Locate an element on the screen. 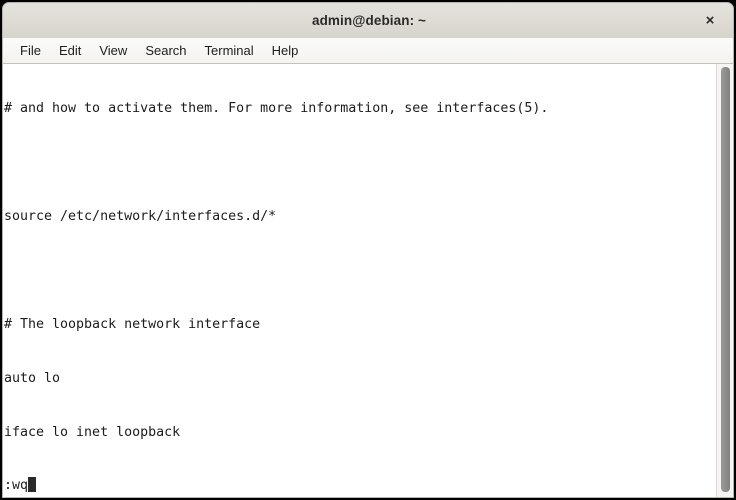 This screenshot has height=500, width=736. editor-line: # The loopback network interface is located at coordinates (132, 324).